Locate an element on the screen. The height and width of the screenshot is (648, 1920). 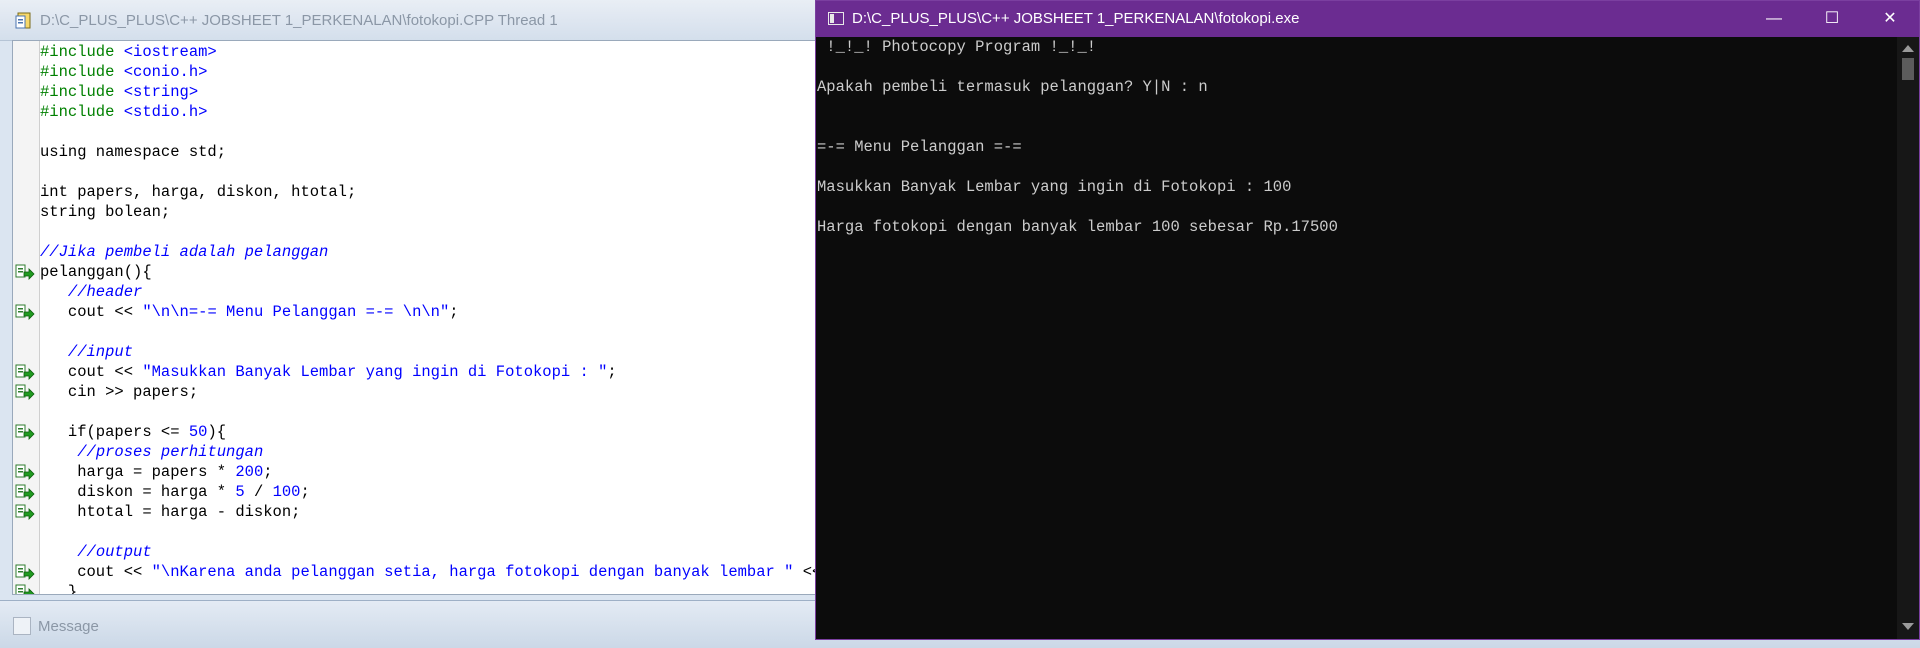
code-line: //input is located at coordinates (436, 352).